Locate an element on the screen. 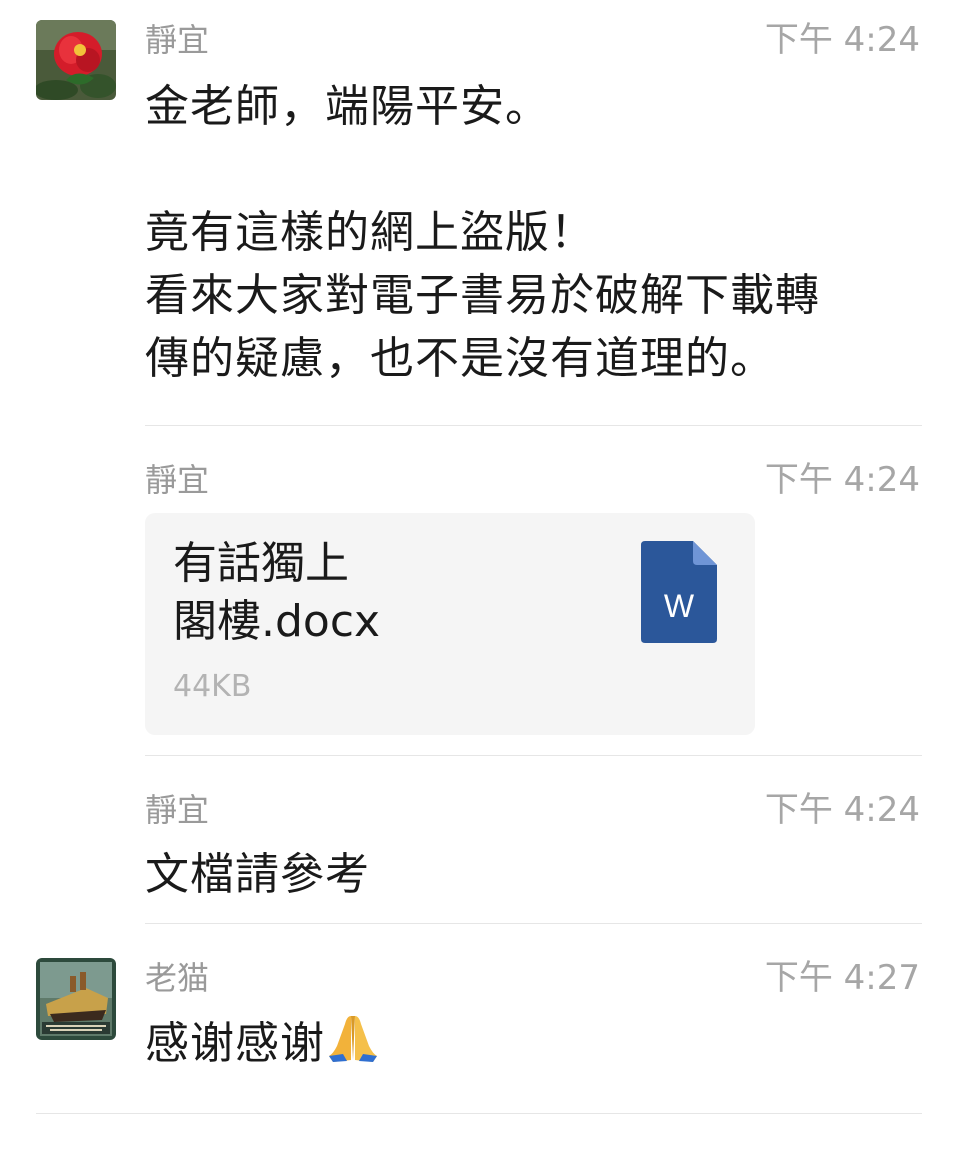 The image size is (960, 1155). message-line: 看來大家對電子書易於破解下載轉 is located at coordinates (482, 295).